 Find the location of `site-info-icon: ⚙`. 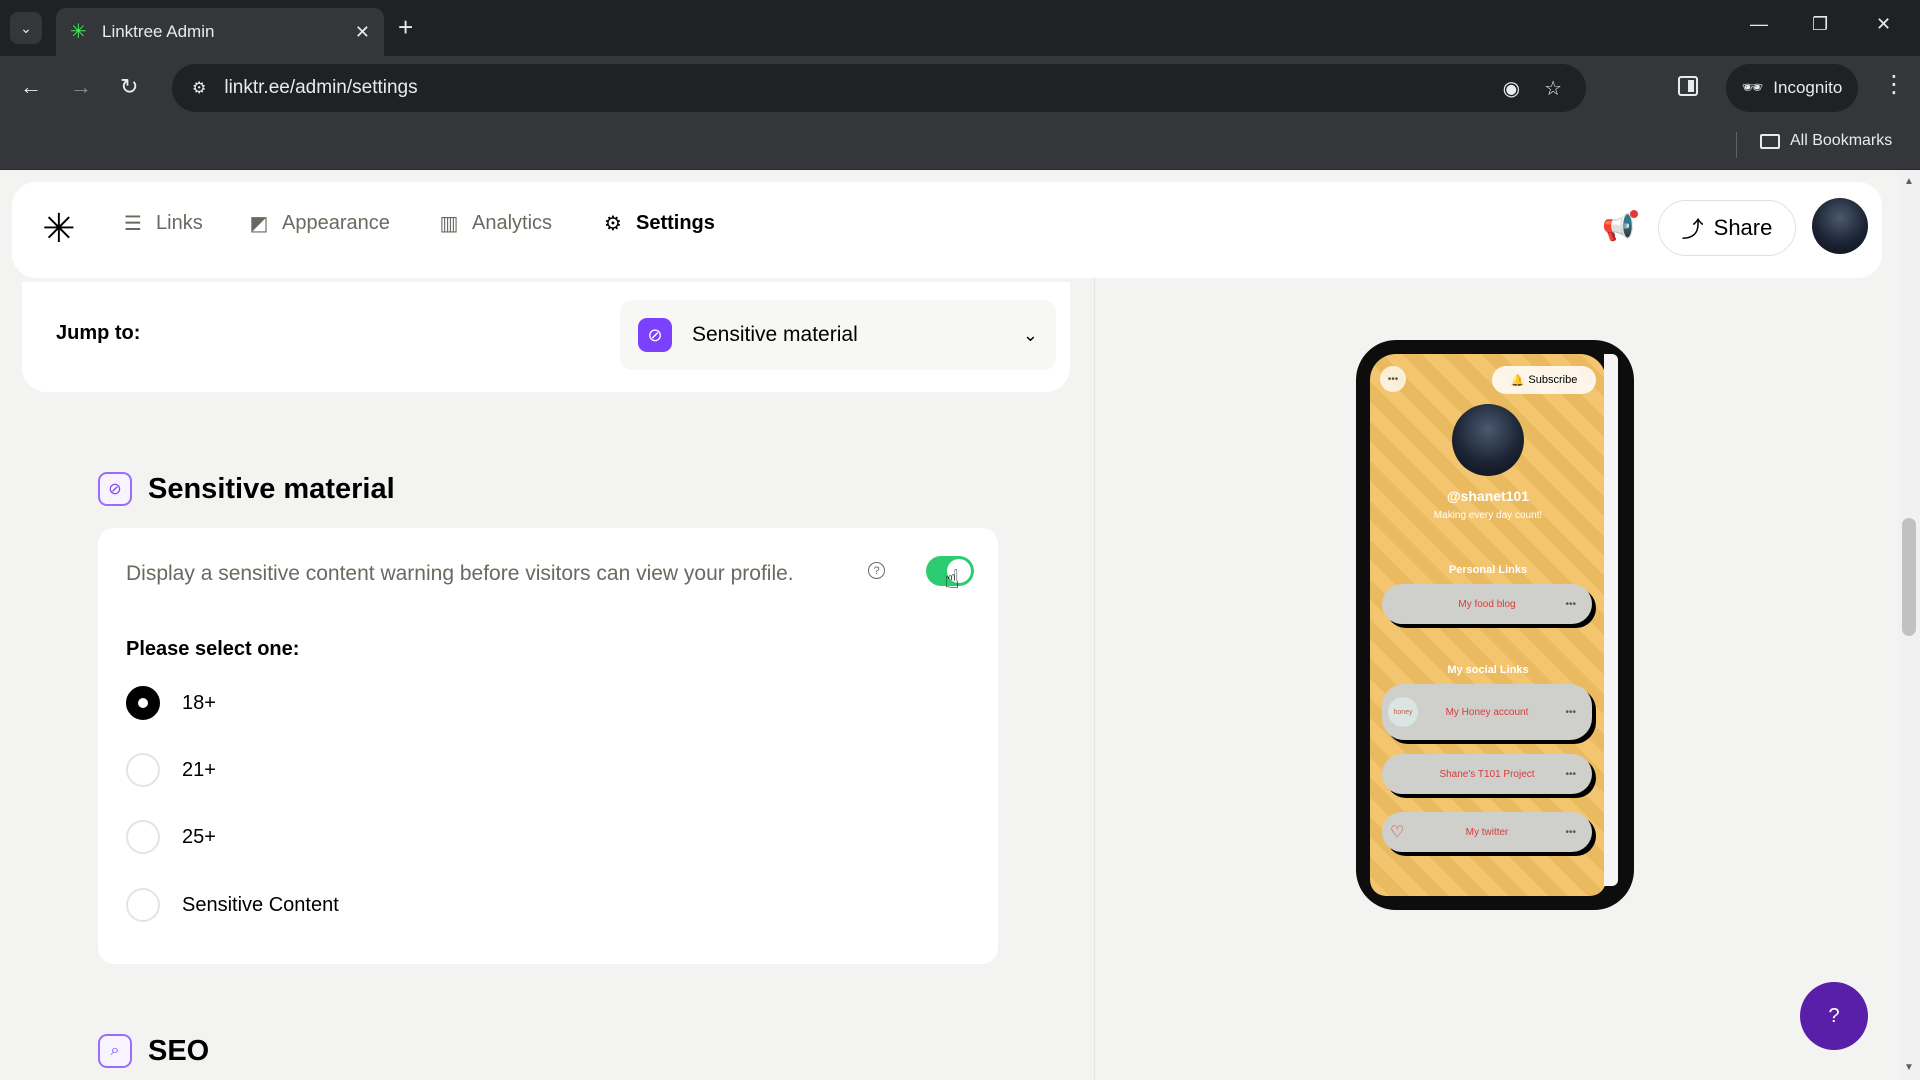

site-info-icon: ⚙ is located at coordinates (199, 88).